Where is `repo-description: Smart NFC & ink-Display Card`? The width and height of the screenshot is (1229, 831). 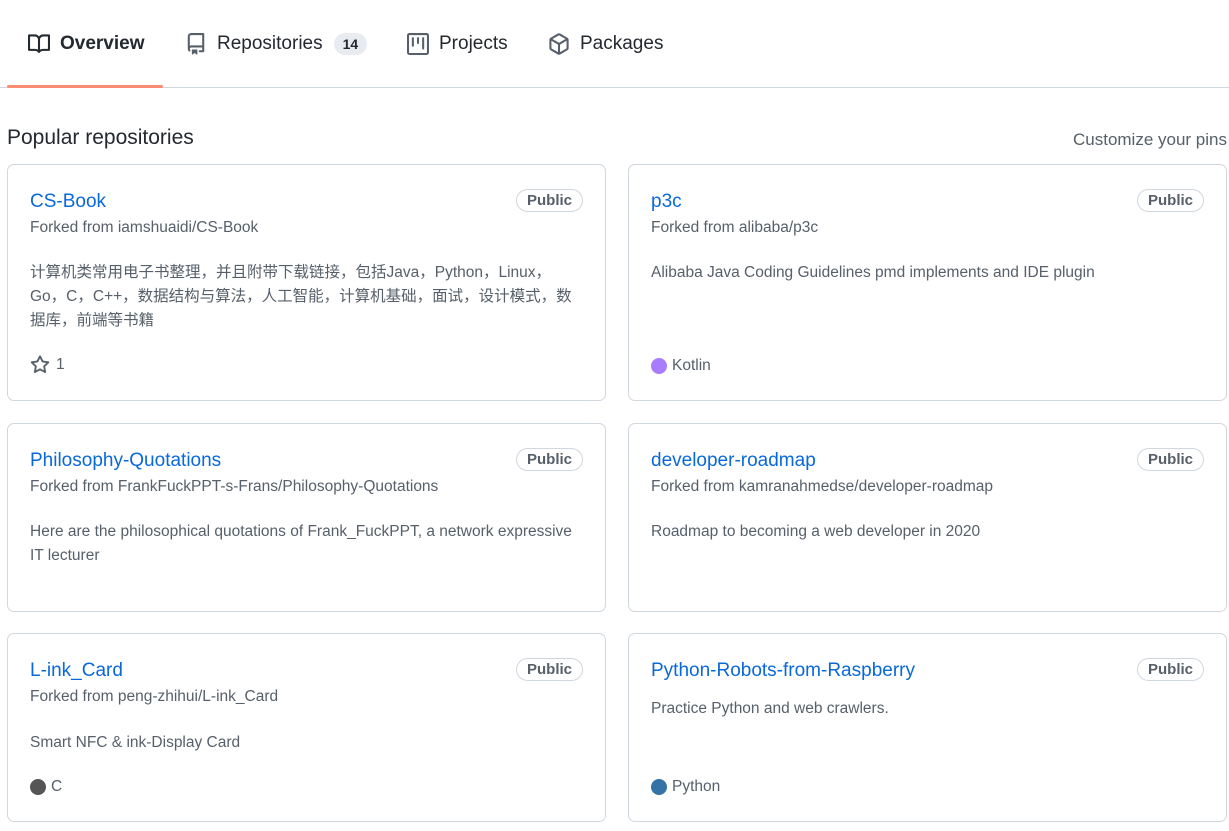
repo-description: Smart NFC & ink-Display Card is located at coordinates (135, 742).